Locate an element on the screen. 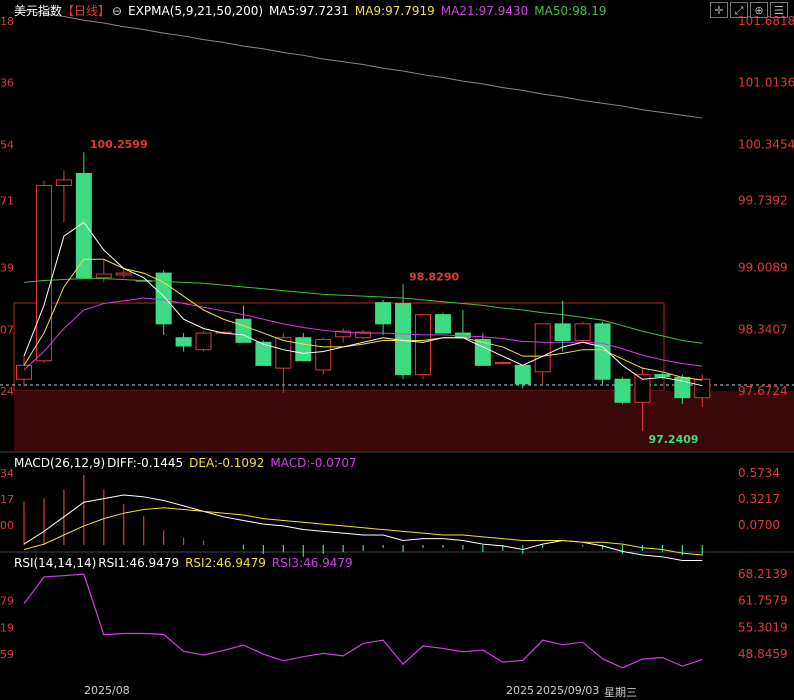 The height and width of the screenshot is (700, 794). expma-label: EXPMA(5,9,21,50,200) is located at coordinates (196, 11).